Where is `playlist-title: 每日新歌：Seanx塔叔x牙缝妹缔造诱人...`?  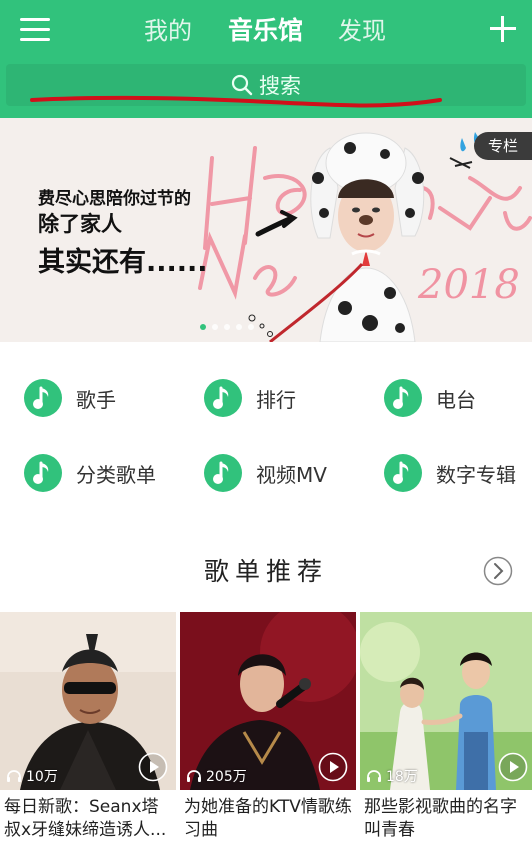 playlist-title: 每日新歌：Seanx塔叔x牙缝妹缔造诱人... is located at coordinates (85, 818).